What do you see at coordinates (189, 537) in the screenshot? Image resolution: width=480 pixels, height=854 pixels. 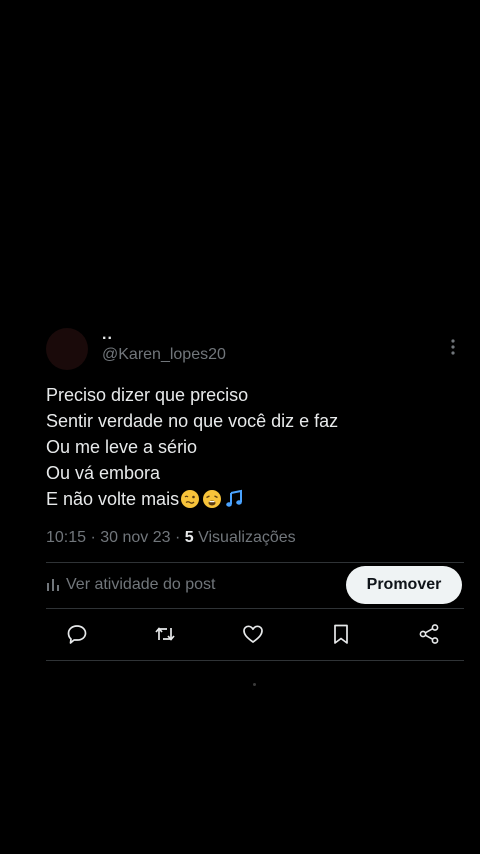 I see `views-count: 5` at bounding box center [189, 537].